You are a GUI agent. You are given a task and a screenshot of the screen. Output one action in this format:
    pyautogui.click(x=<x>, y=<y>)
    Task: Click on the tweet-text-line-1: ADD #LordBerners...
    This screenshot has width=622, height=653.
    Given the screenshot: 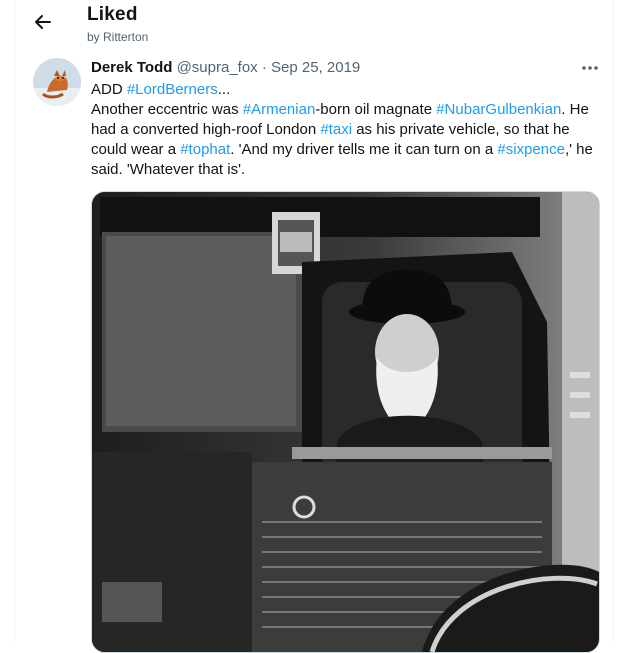 What is the action you would take?
    pyautogui.click(x=346, y=90)
    